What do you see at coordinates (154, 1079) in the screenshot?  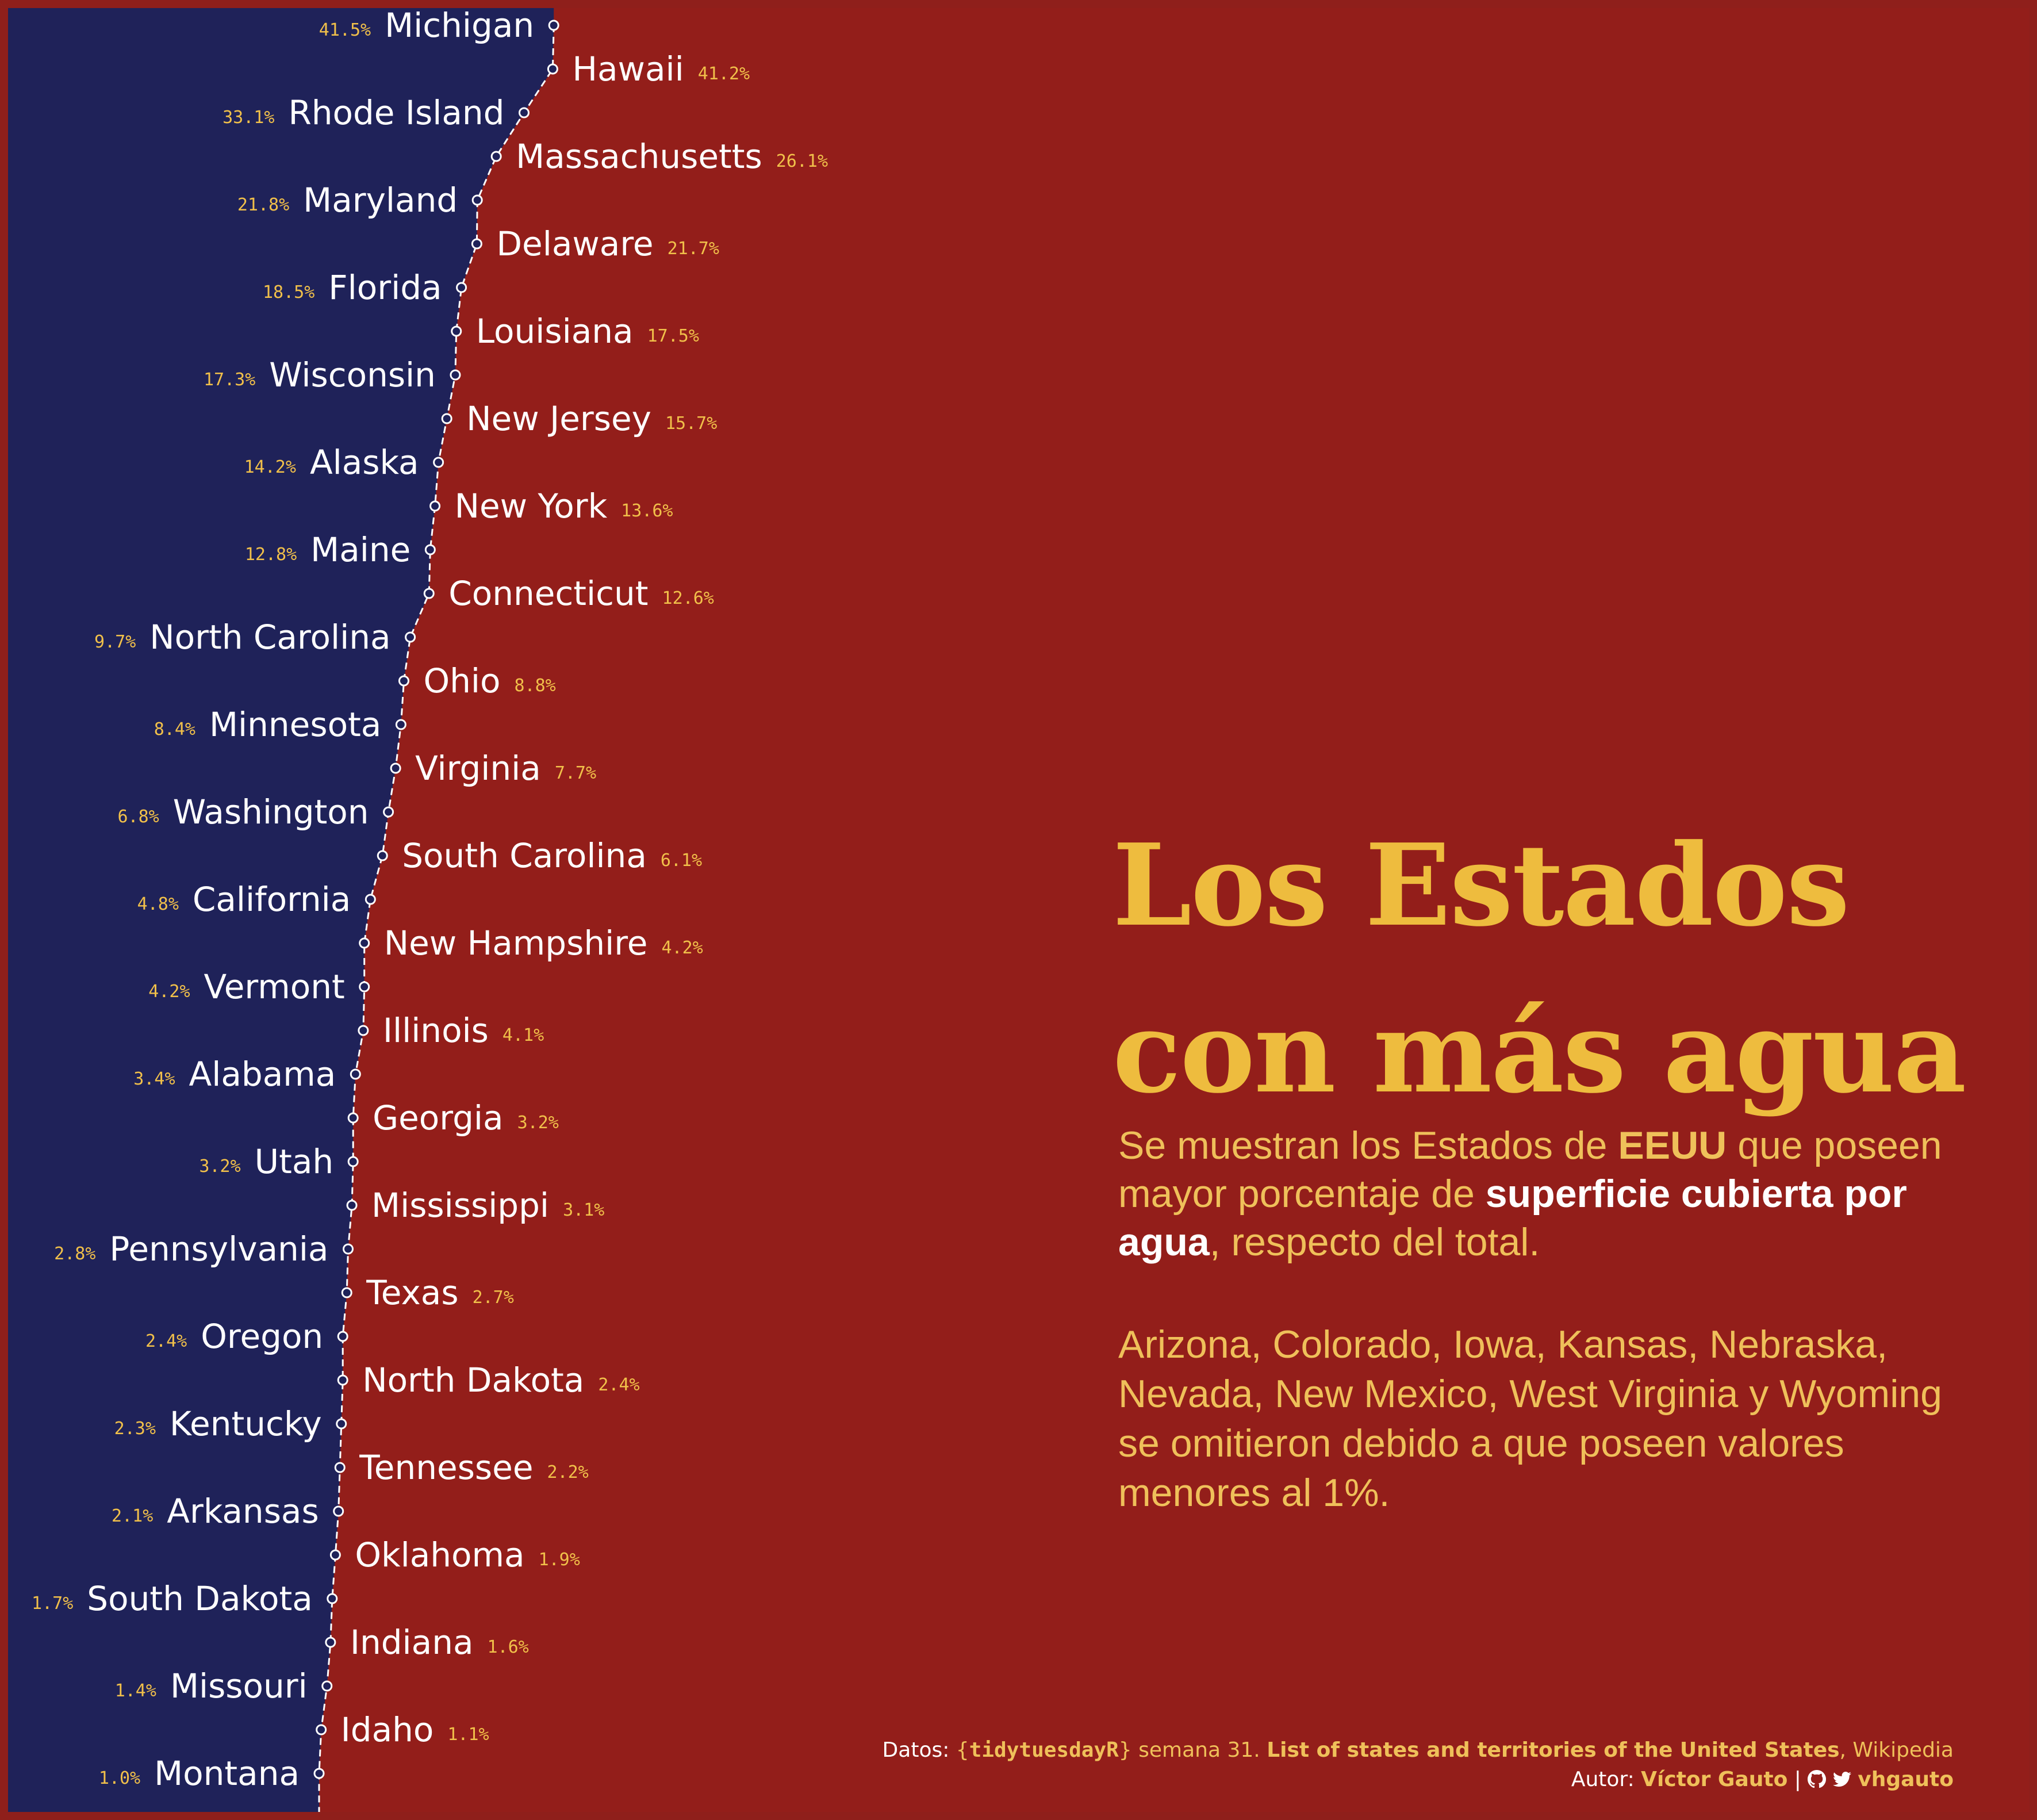 I see `value-label: 3.4%` at bounding box center [154, 1079].